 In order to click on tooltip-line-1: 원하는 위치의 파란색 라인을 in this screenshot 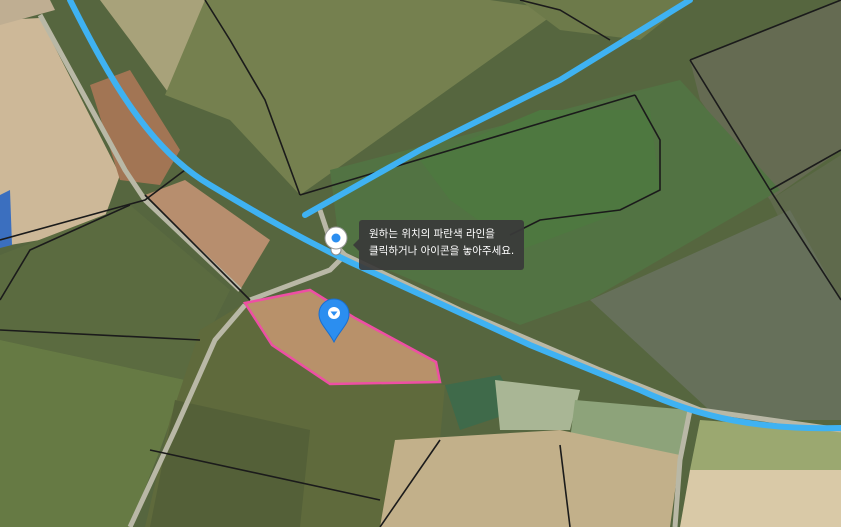, I will do `click(432, 234)`.